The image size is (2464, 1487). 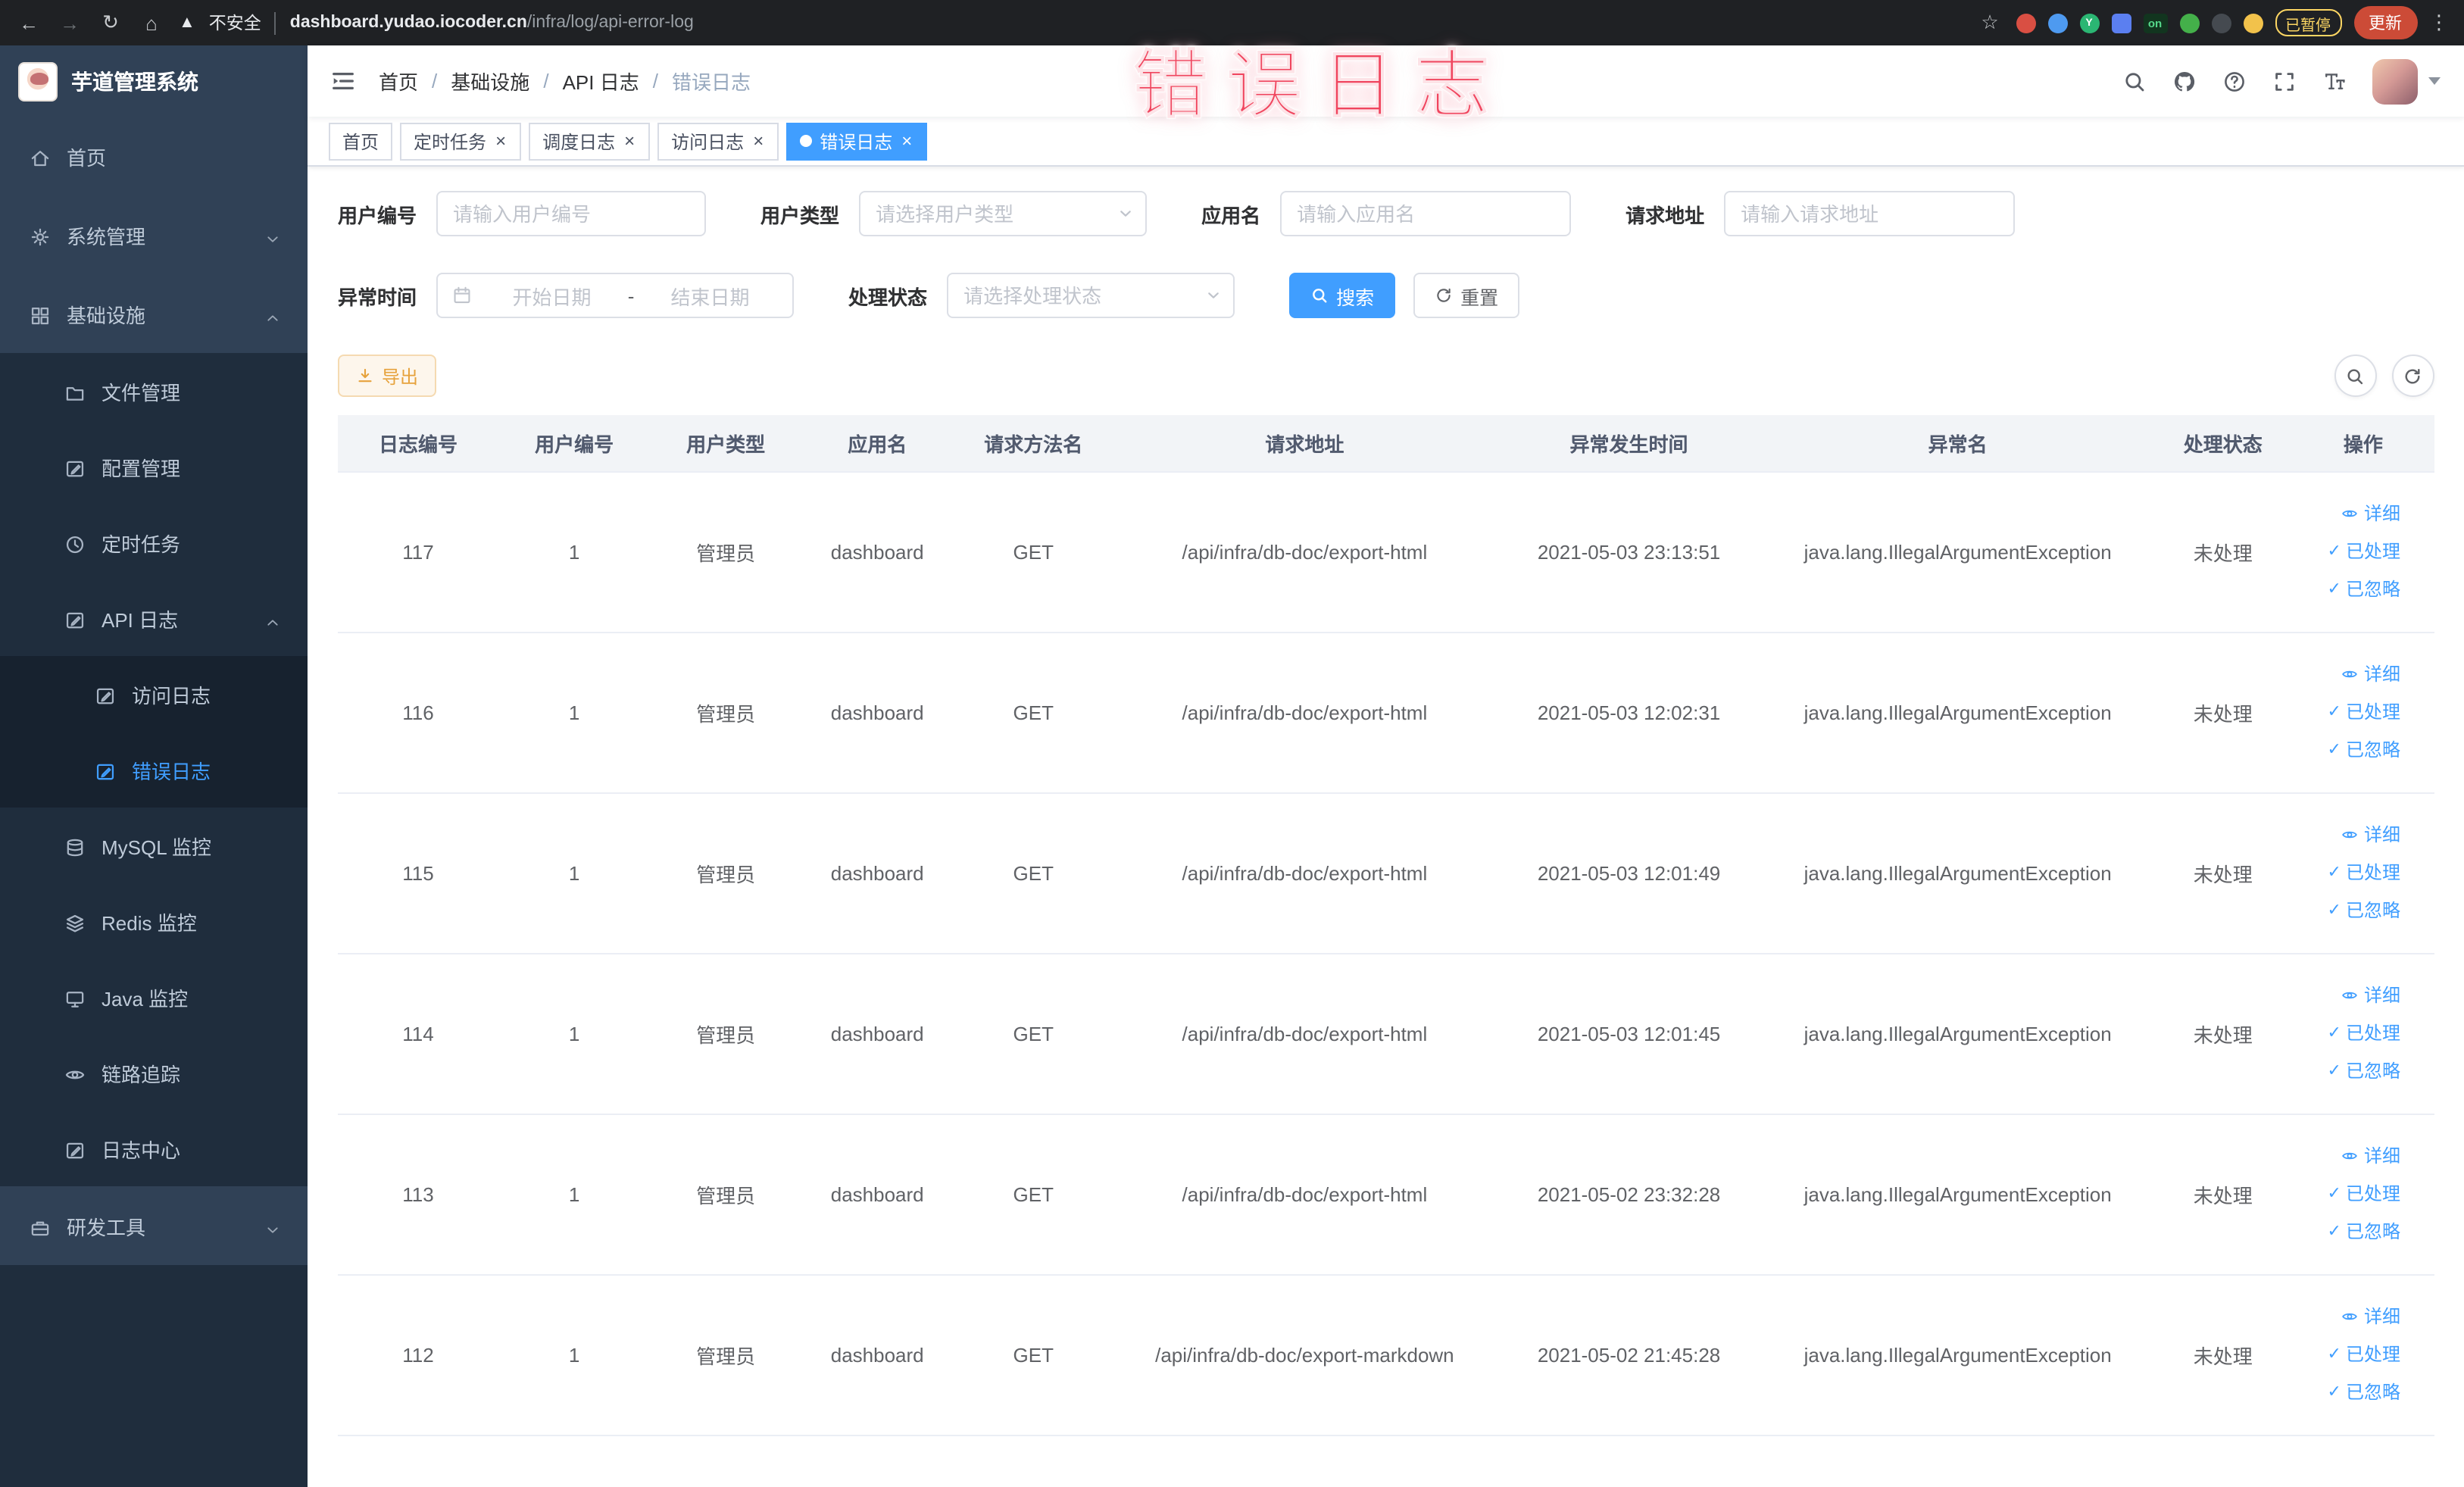 What do you see at coordinates (574, 1033) in the screenshot?
I see `cell-user-id: 1` at bounding box center [574, 1033].